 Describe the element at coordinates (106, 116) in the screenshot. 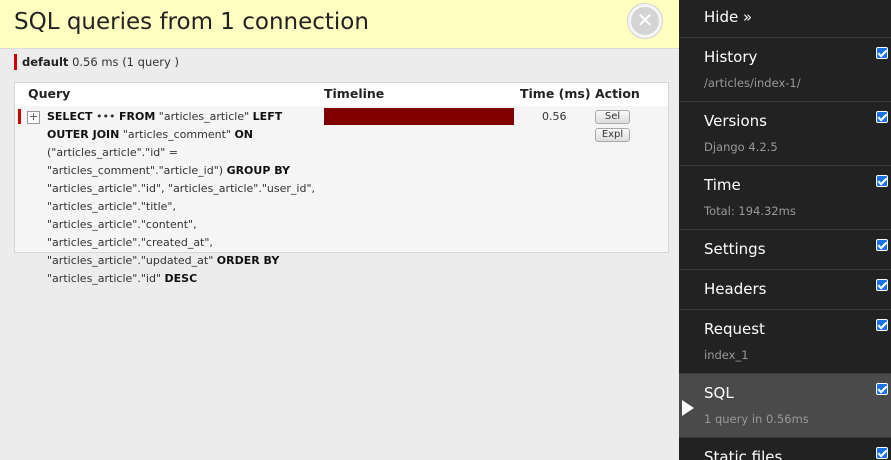

I see `sql-fragment: •••` at that location.